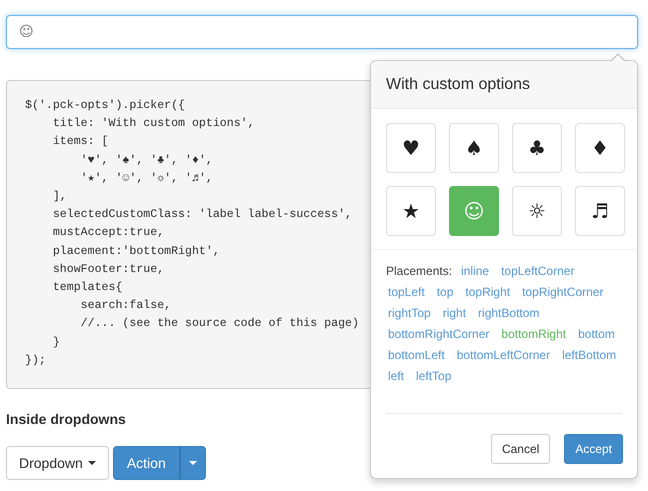 The image size is (648, 491). What do you see at coordinates (509, 313) in the screenshot?
I see `placement-link: rightBottom` at bounding box center [509, 313].